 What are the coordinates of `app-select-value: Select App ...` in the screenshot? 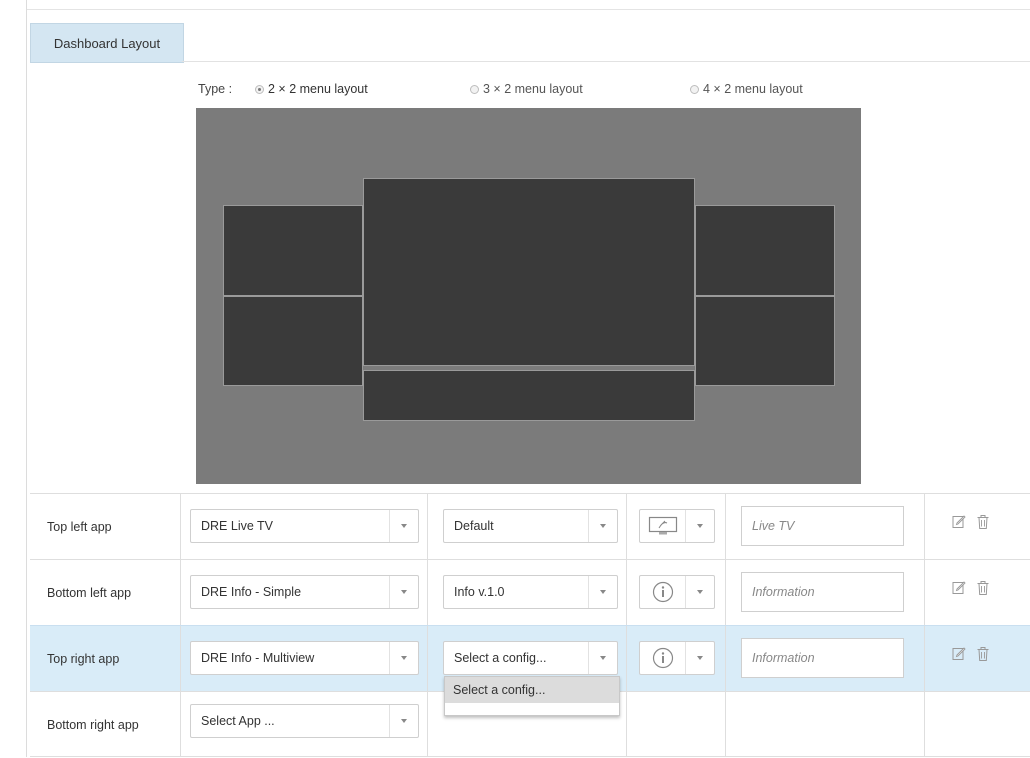 It's located at (238, 721).